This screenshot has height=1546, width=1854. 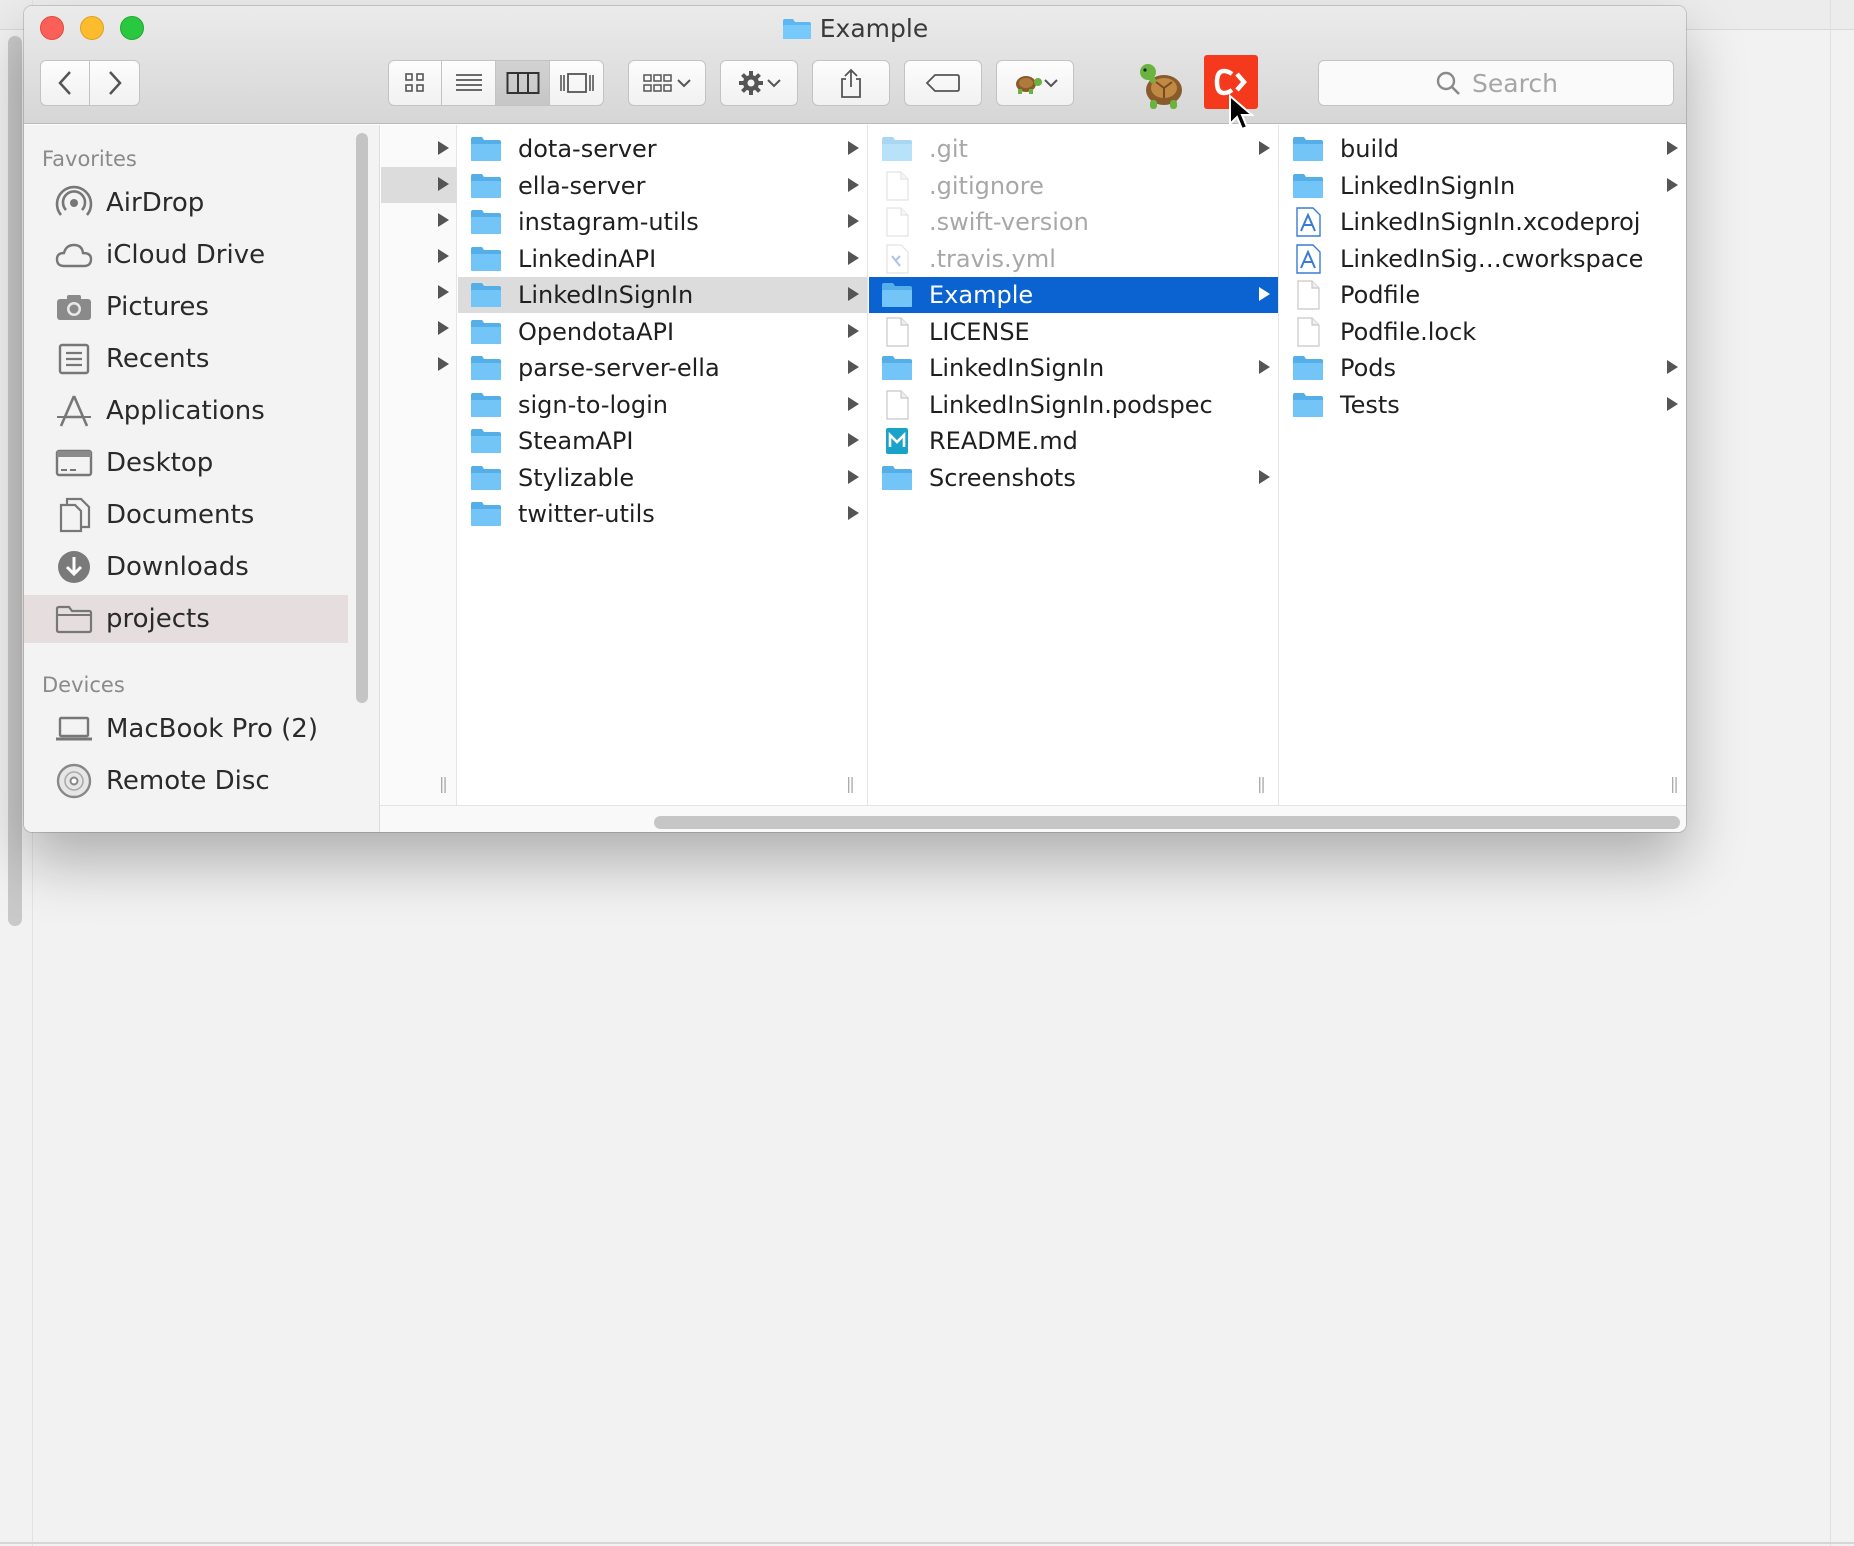 I want to click on file-row: twitter-utils, so click(x=662, y=514).